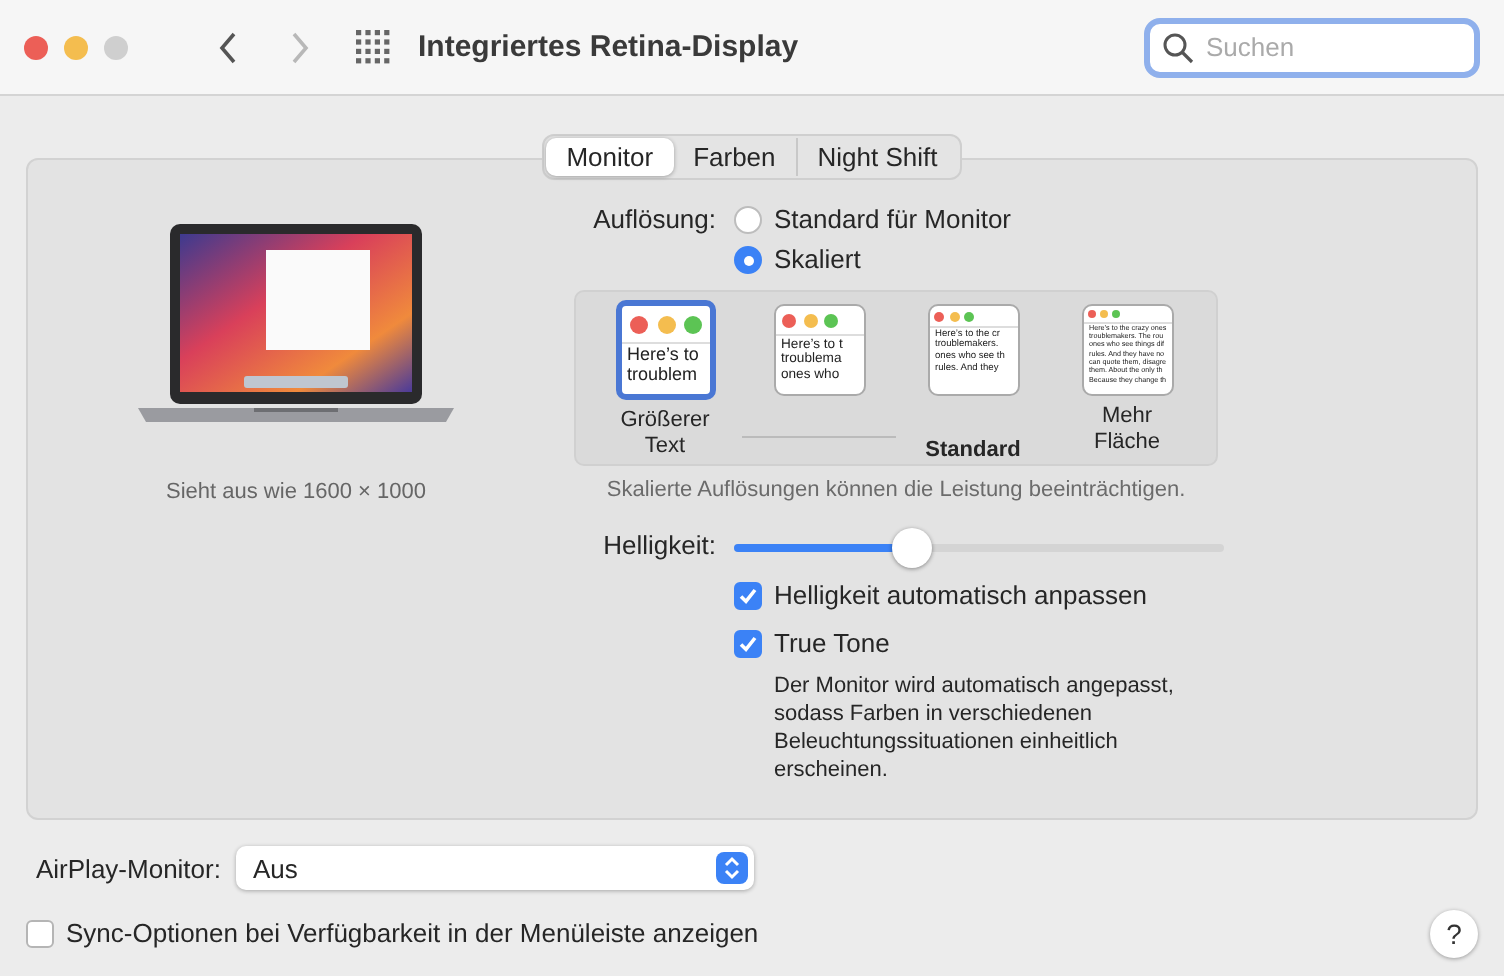  What do you see at coordinates (76, 47) in the screenshot?
I see `minimize-button` at bounding box center [76, 47].